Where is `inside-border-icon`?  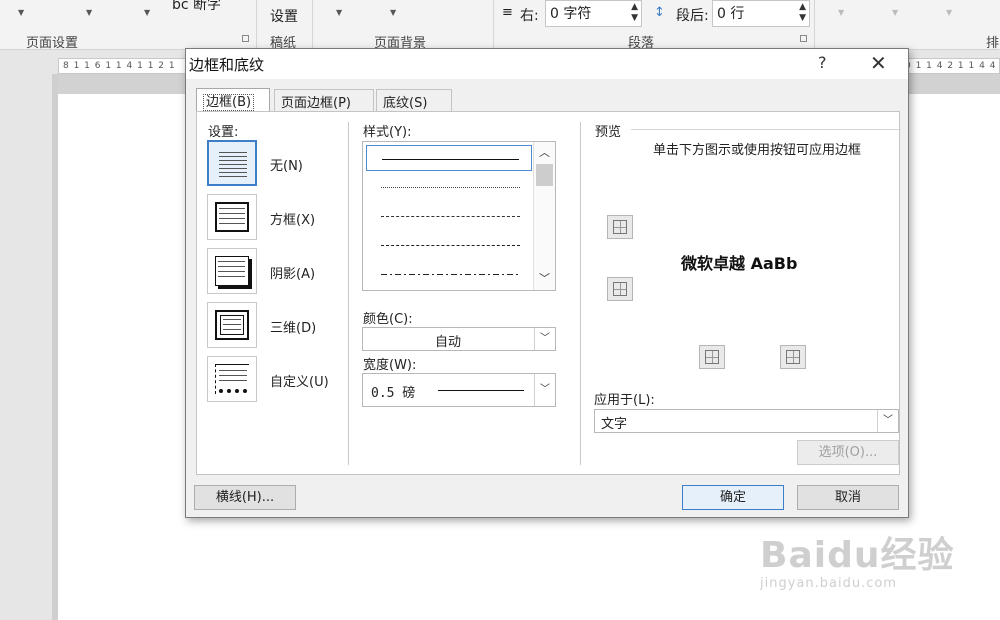 inside-border-icon is located at coordinates (620, 289).